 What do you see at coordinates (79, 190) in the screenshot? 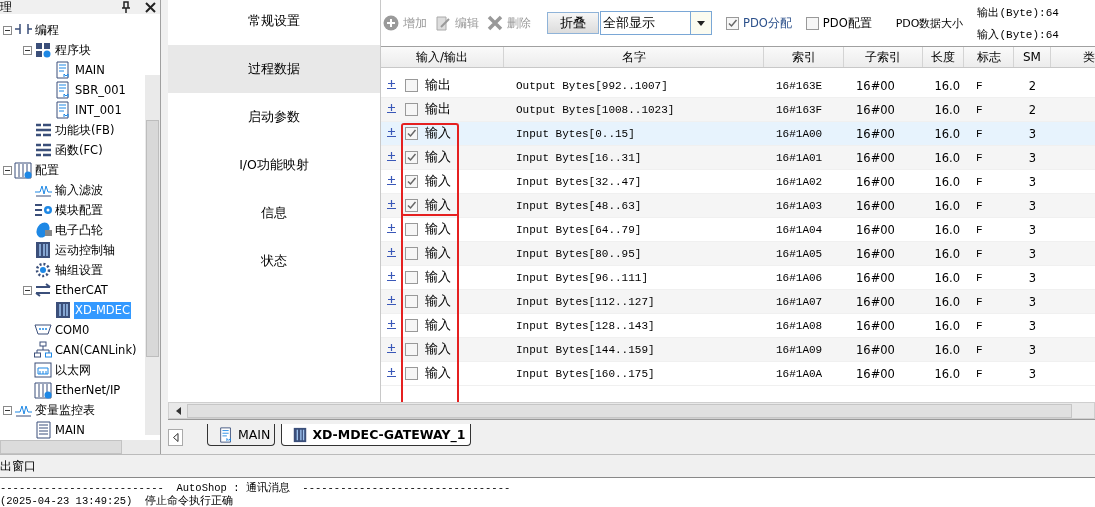
I see `tree-item: 输入滤波` at bounding box center [79, 190].